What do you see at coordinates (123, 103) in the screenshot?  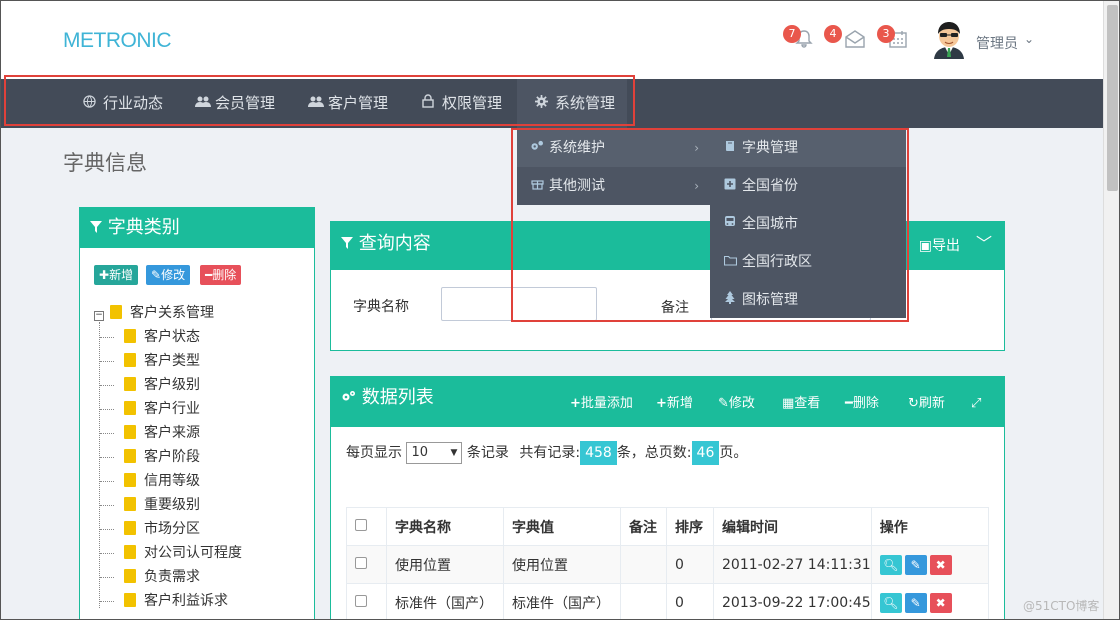 I see `nav-item-industry-news: 行业动态` at bounding box center [123, 103].